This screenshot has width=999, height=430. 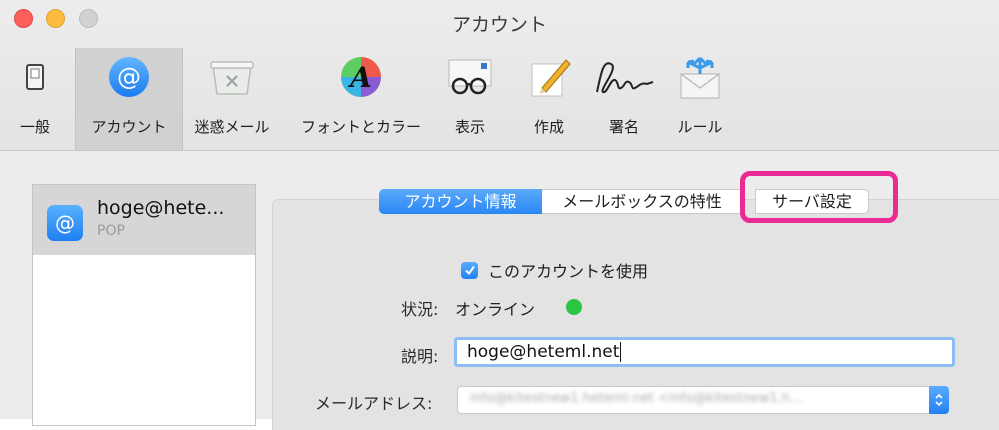 I want to click on toolbar-item-general: 一般, so click(x=35, y=99).